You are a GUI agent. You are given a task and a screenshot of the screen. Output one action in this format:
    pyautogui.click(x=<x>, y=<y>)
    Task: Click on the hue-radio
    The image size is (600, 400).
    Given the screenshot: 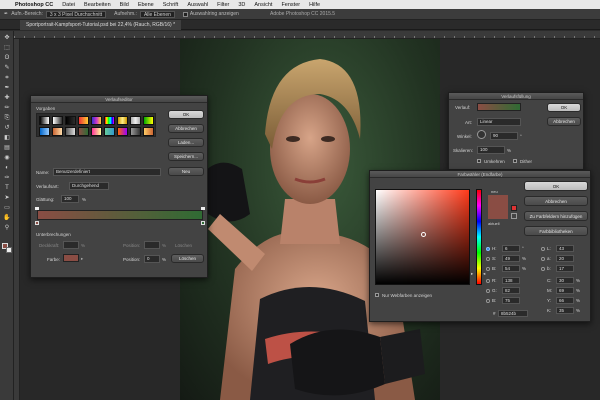 What is the action you would take?
    pyautogui.click(x=488, y=249)
    